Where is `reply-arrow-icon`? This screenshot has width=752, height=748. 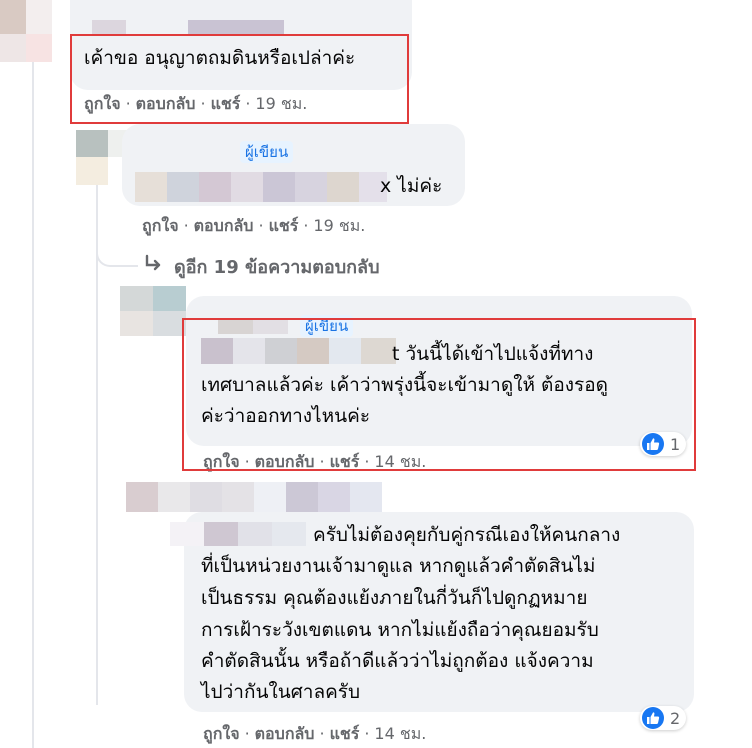 reply-arrow-icon is located at coordinates (153, 264).